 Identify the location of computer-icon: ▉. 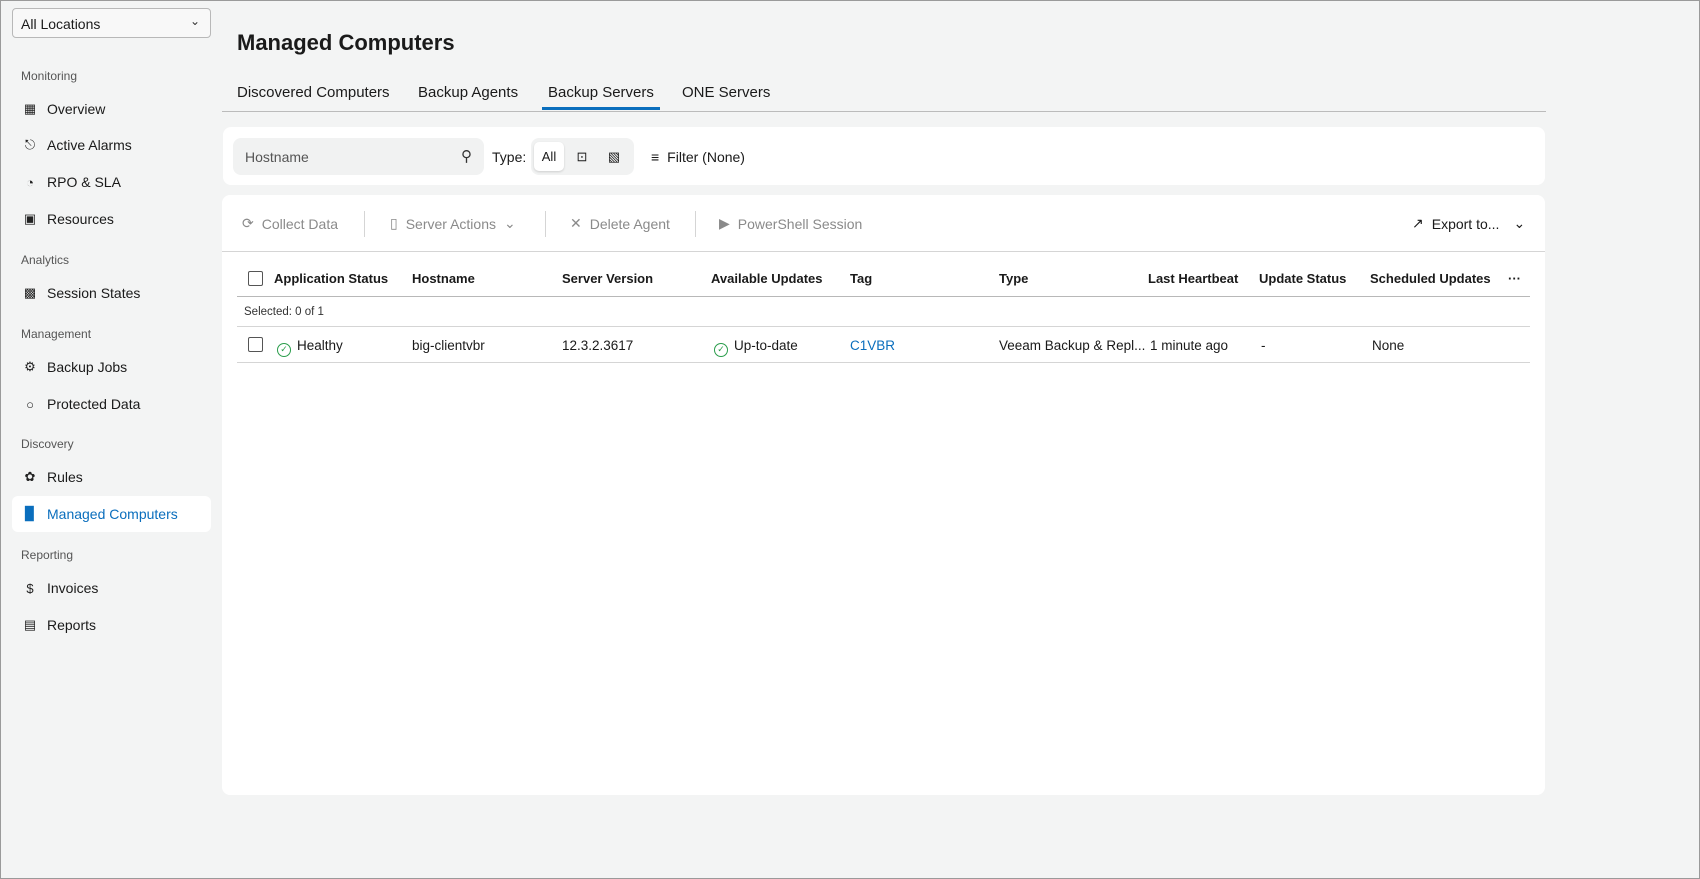
(30, 513).